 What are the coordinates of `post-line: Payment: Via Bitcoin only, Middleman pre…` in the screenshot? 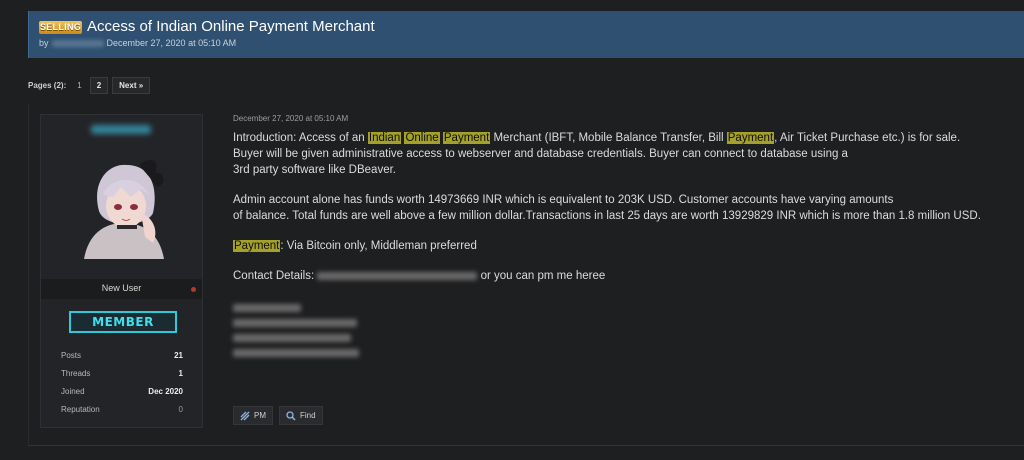 It's located at (623, 246).